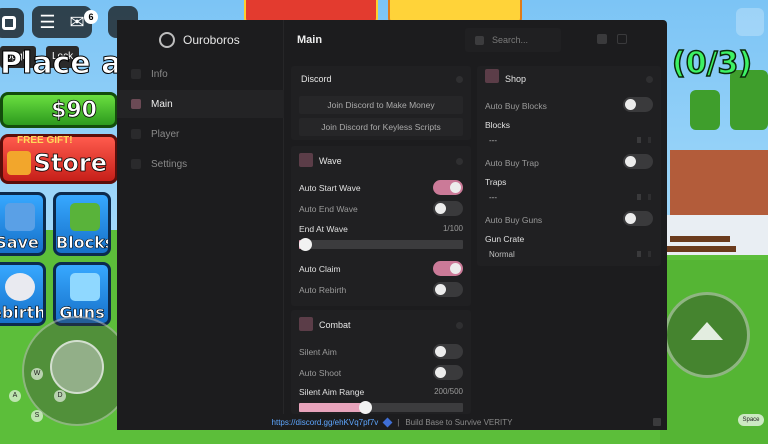  I want to click on minimize-icon, so click(602, 39).